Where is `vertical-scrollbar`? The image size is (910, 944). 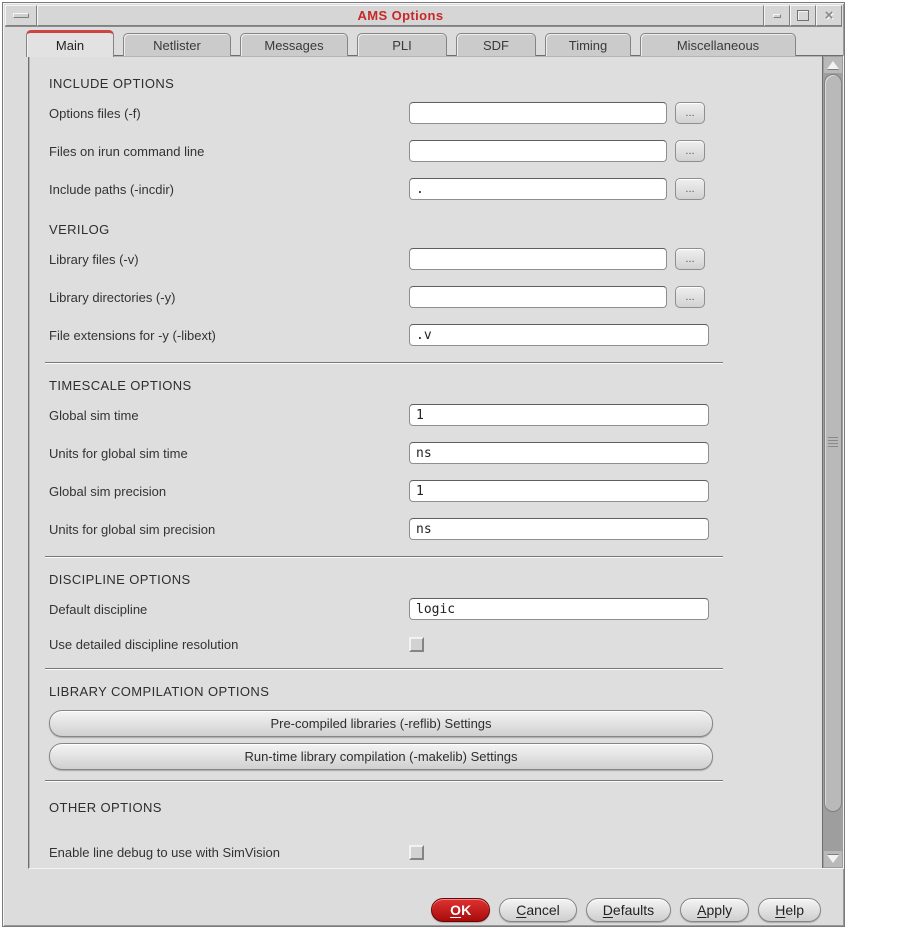 vertical-scrollbar is located at coordinates (832, 462).